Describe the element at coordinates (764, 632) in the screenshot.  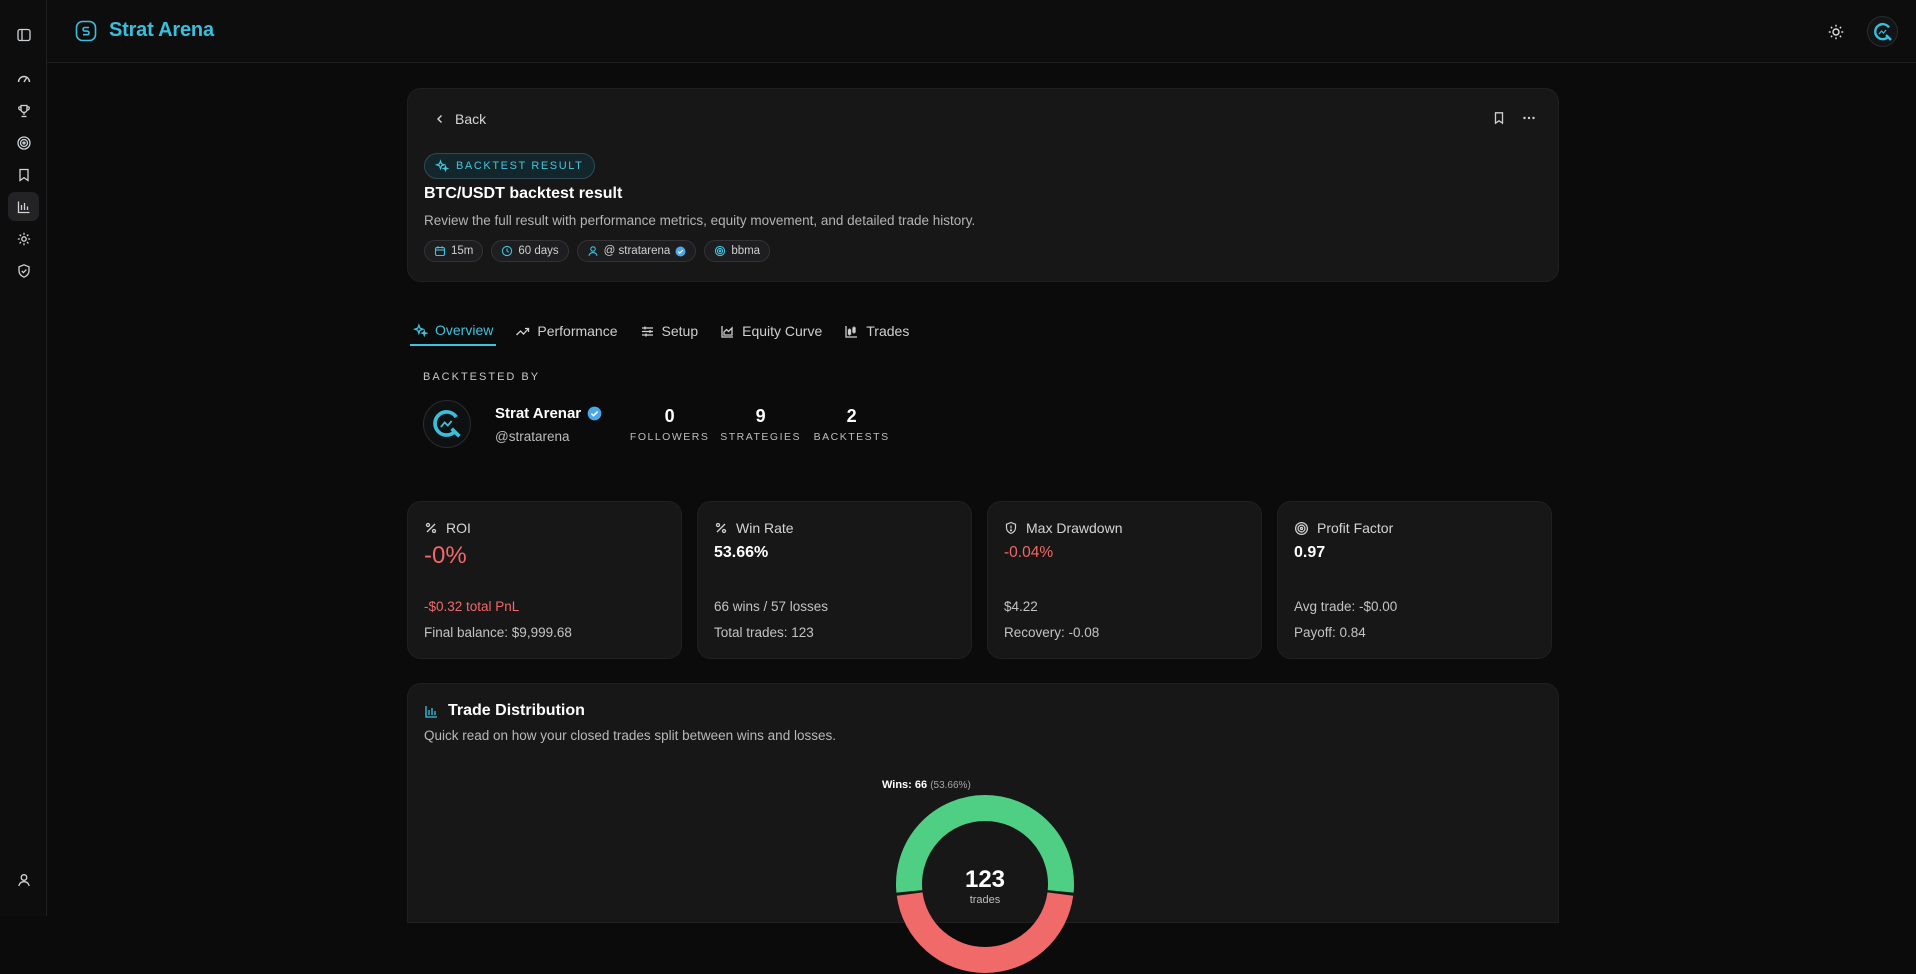
I see `metric-detail: Total trades: 123` at that location.